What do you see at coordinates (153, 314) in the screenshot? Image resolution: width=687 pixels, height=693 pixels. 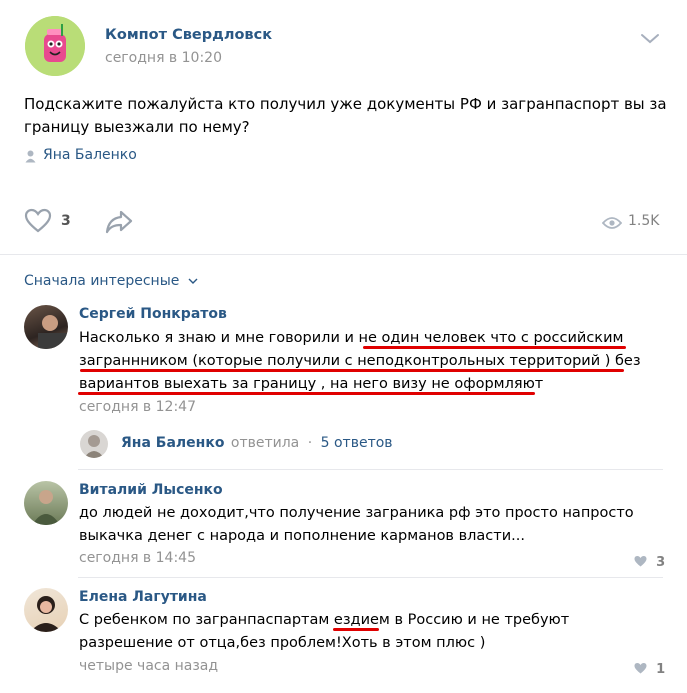 I see `comment-author: Сергей Понкратов` at bounding box center [153, 314].